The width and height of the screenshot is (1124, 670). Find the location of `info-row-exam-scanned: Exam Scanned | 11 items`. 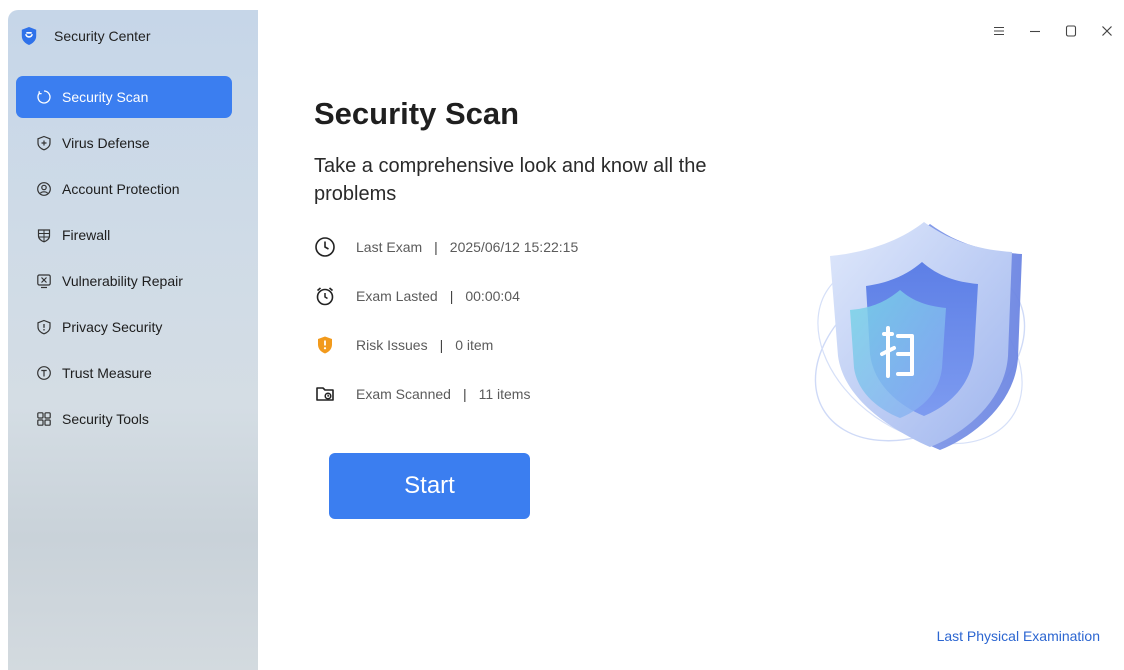

info-row-exam-scanned: Exam Scanned | 11 items is located at coordinates (446, 393).